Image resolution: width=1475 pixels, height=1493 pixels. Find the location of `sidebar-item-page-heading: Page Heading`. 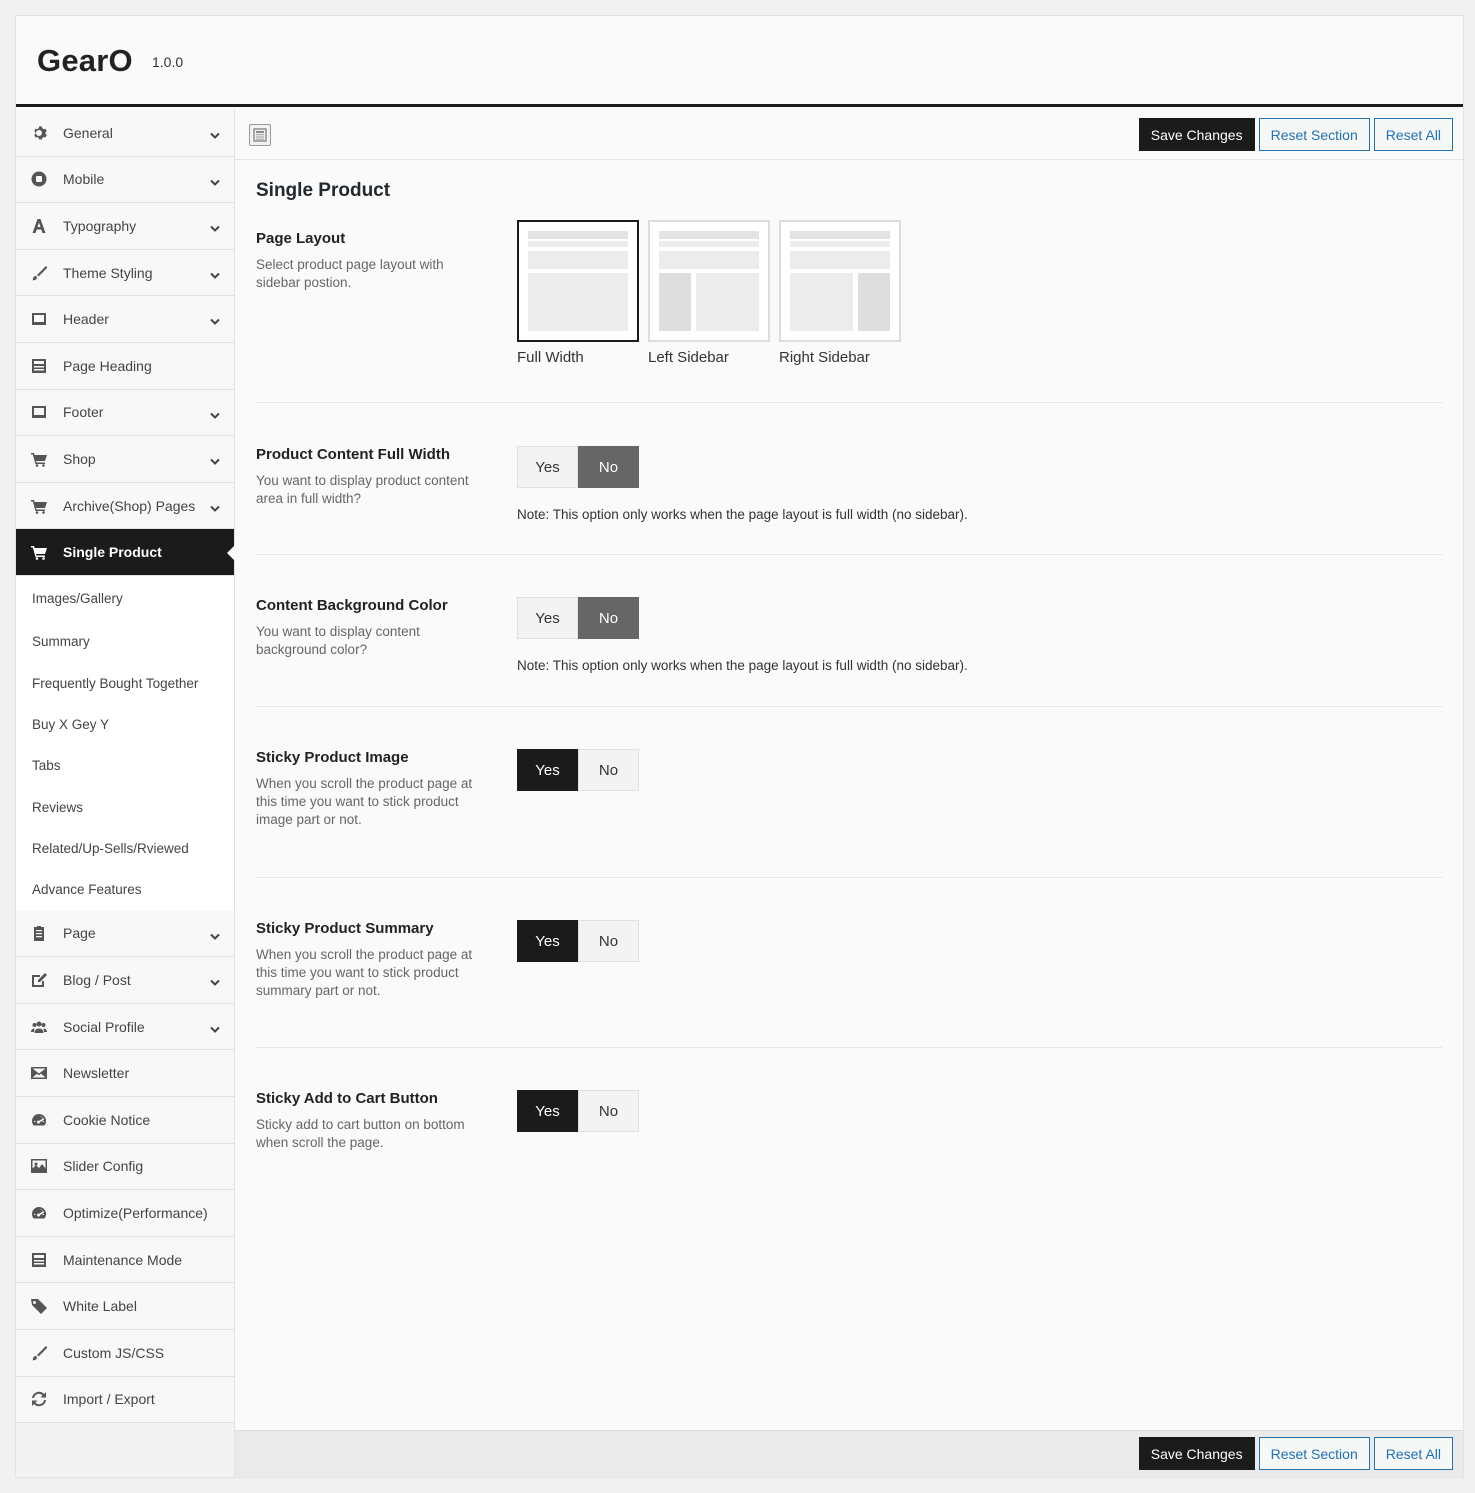

sidebar-item-page-heading: Page Heading is located at coordinates (125, 366).